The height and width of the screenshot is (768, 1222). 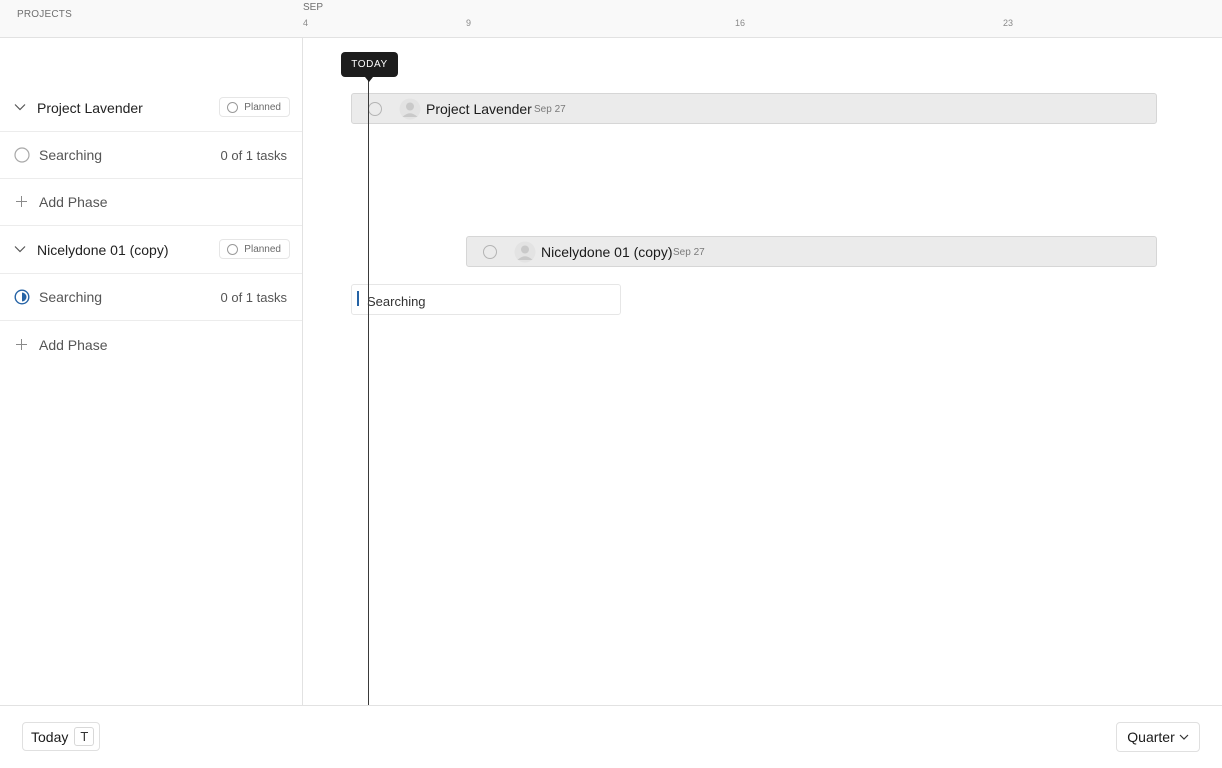 What do you see at coordinates (306, 23) in the screenshot?
I see `day-label: 4` at bounding box center [306, 23].